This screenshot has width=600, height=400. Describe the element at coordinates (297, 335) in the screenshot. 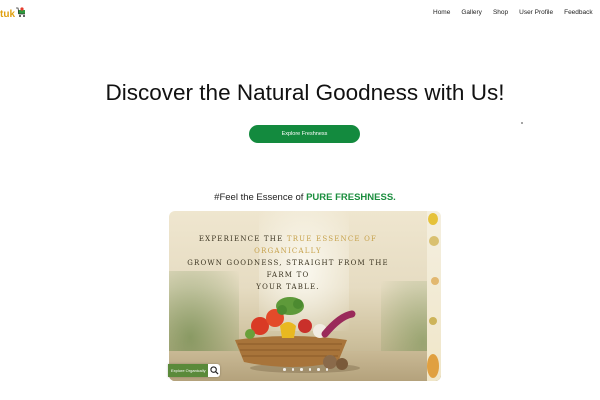

I see `vegetable-basket-icon` at that location.